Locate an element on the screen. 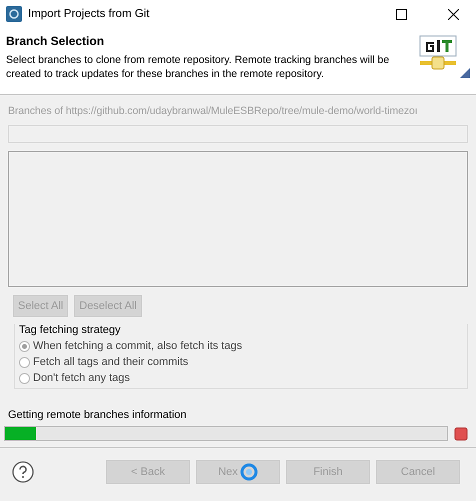  branches-label: Branches of https://github.com/udaybranwal/MuleESBRepo/tree/mule-demo/world-timezoı is located at coordinates (213, 112).